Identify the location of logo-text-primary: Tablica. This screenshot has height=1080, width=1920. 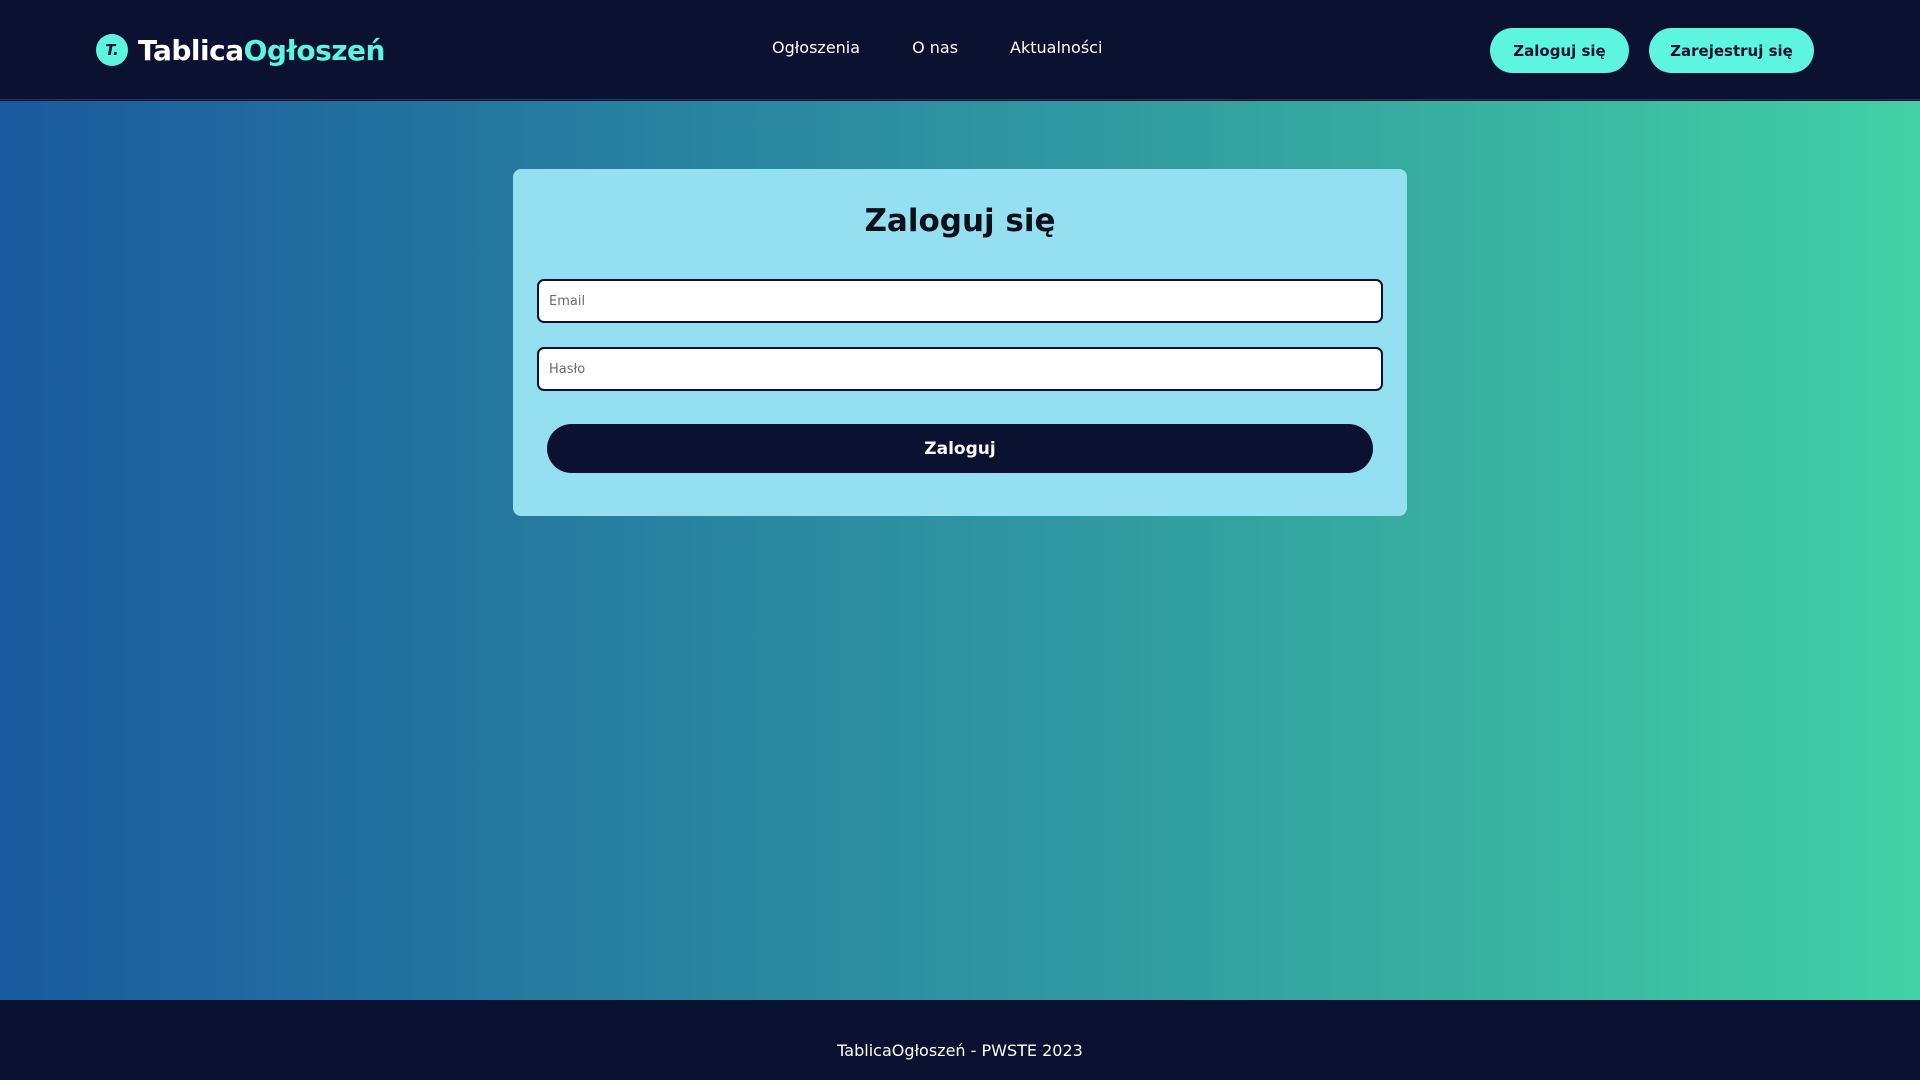
(191, 50).